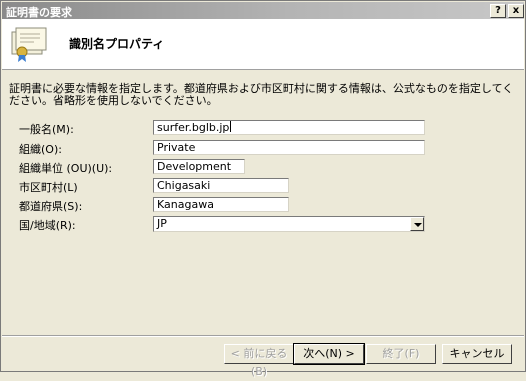 The image size is (526, 381). I want to click on page-title: 識別名プロパティ, so click(117, 44).